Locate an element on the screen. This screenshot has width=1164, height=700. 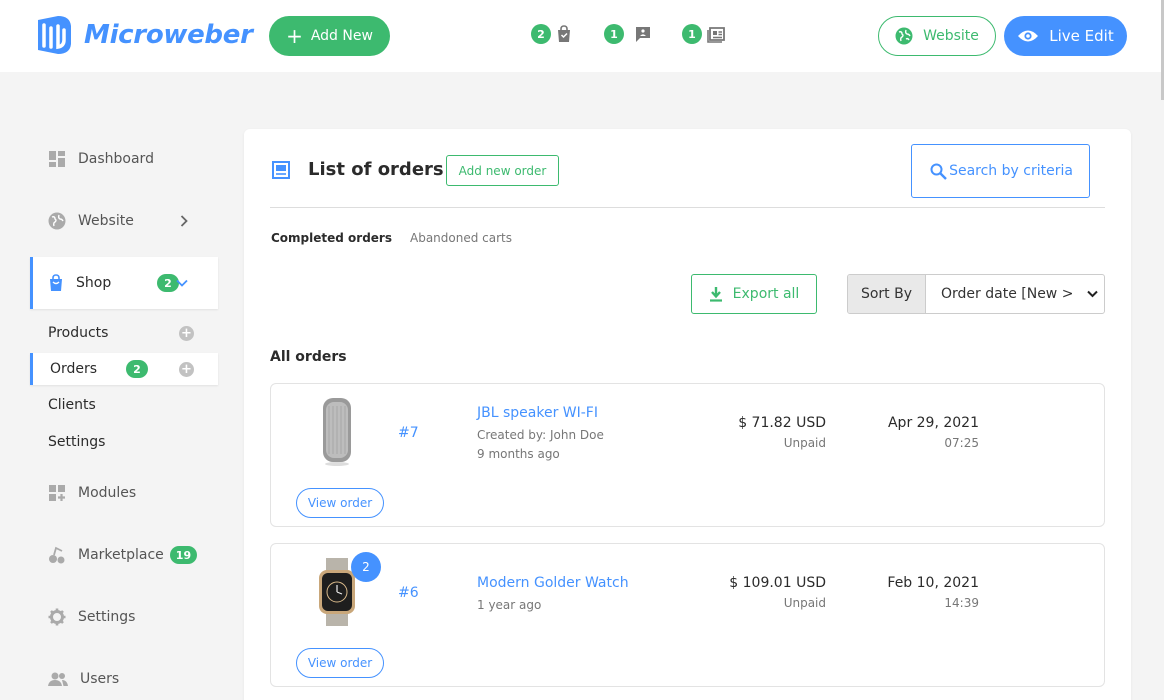
sidebar-item-modules: Modules is located at coordinates (124, 493).